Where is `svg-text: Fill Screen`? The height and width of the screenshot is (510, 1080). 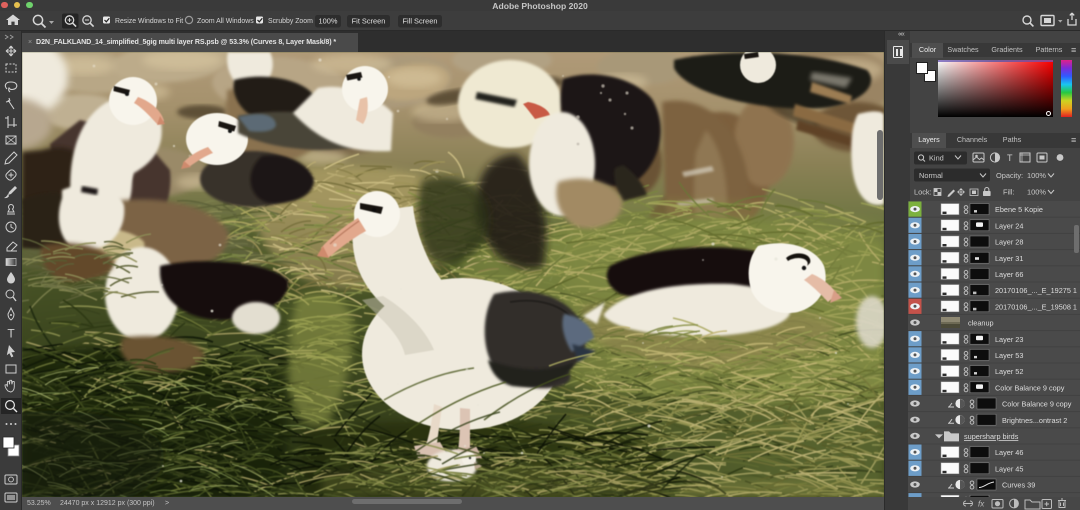 svg-text: Fill Screen is located at coordinates (420, 21).